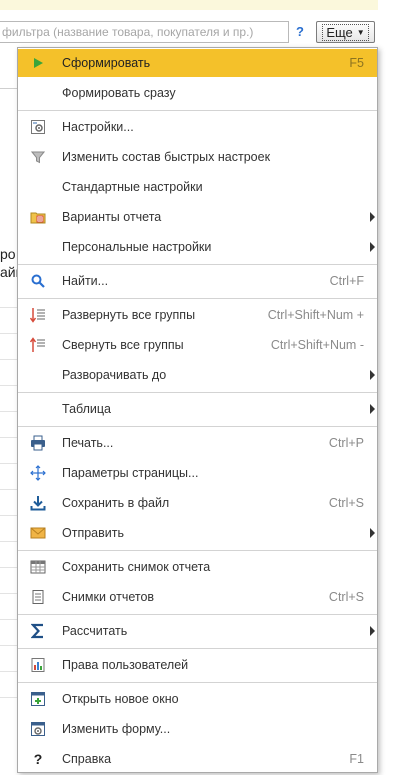  What do you see at coordinates (197, 281) in the screenshot?
I see `menu-item-find: Найти... Ctrl+F` at bounding box center [197, 281].